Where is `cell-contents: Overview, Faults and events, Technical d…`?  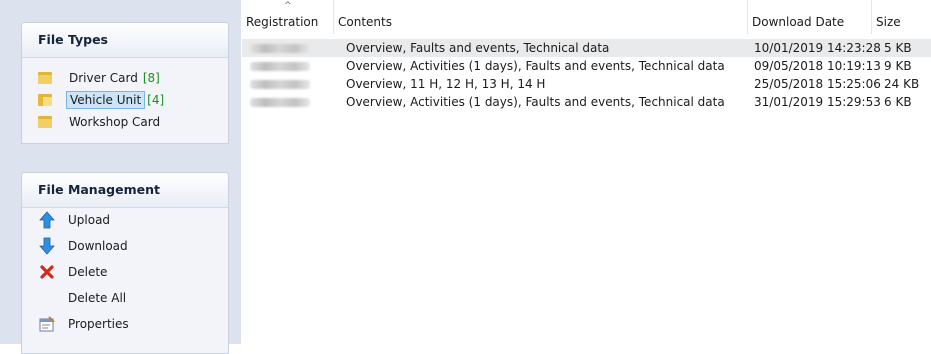 cell-contents: Overview, Faults and events, Technical d… is located at coordinates (478, 48).